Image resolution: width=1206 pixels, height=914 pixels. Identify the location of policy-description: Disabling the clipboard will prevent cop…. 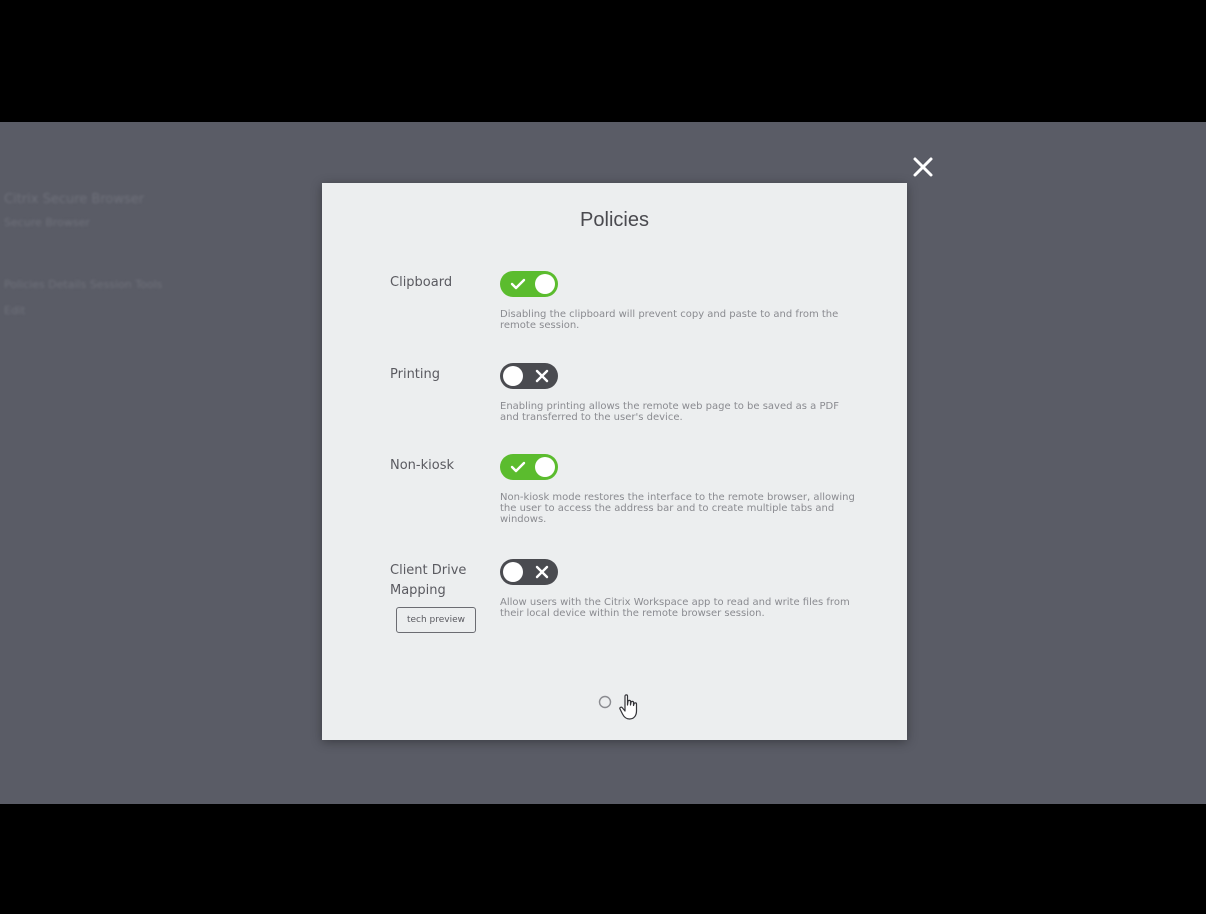
(669, 320).